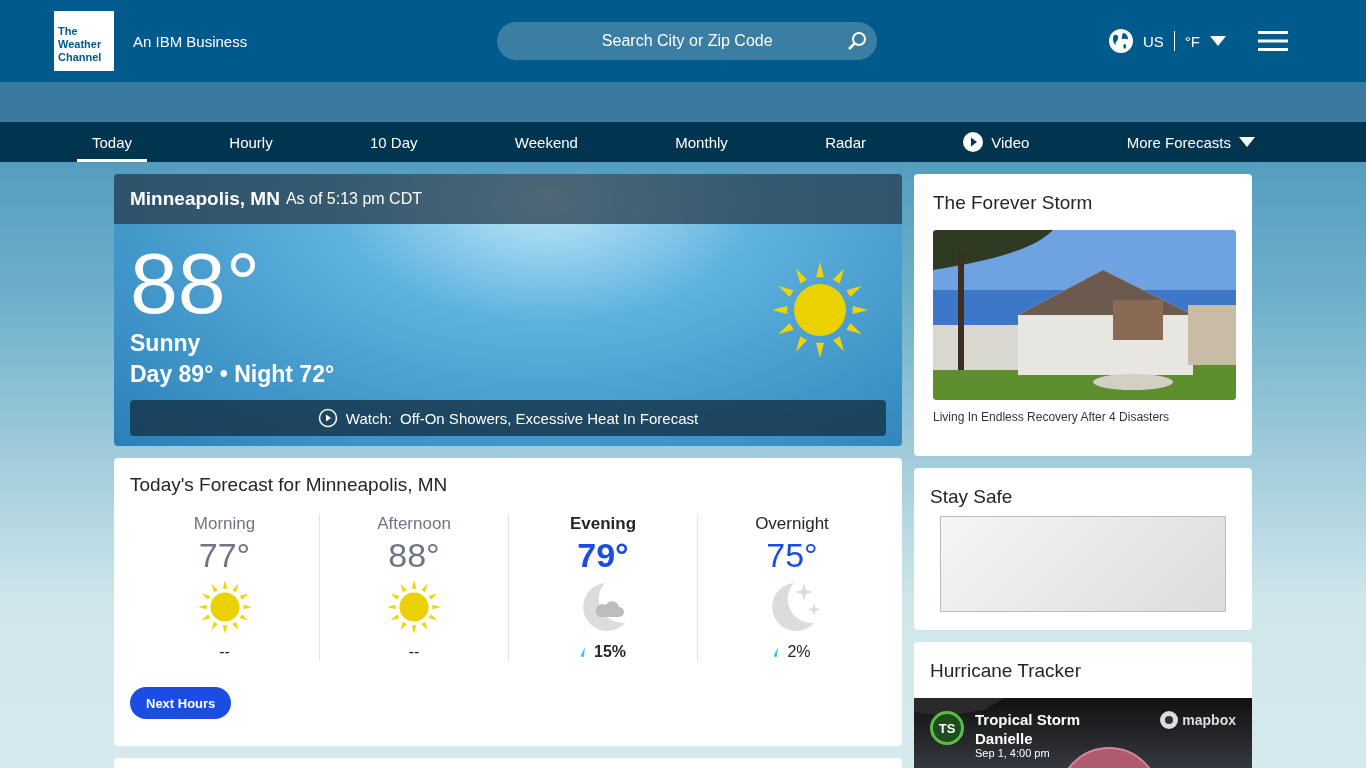 This screenshot has width=1366, height=768. What do you see at coordinates (190, 41) in the screenshot?
I see `tagline: An IBM Business` at bounding box center [190, 41].